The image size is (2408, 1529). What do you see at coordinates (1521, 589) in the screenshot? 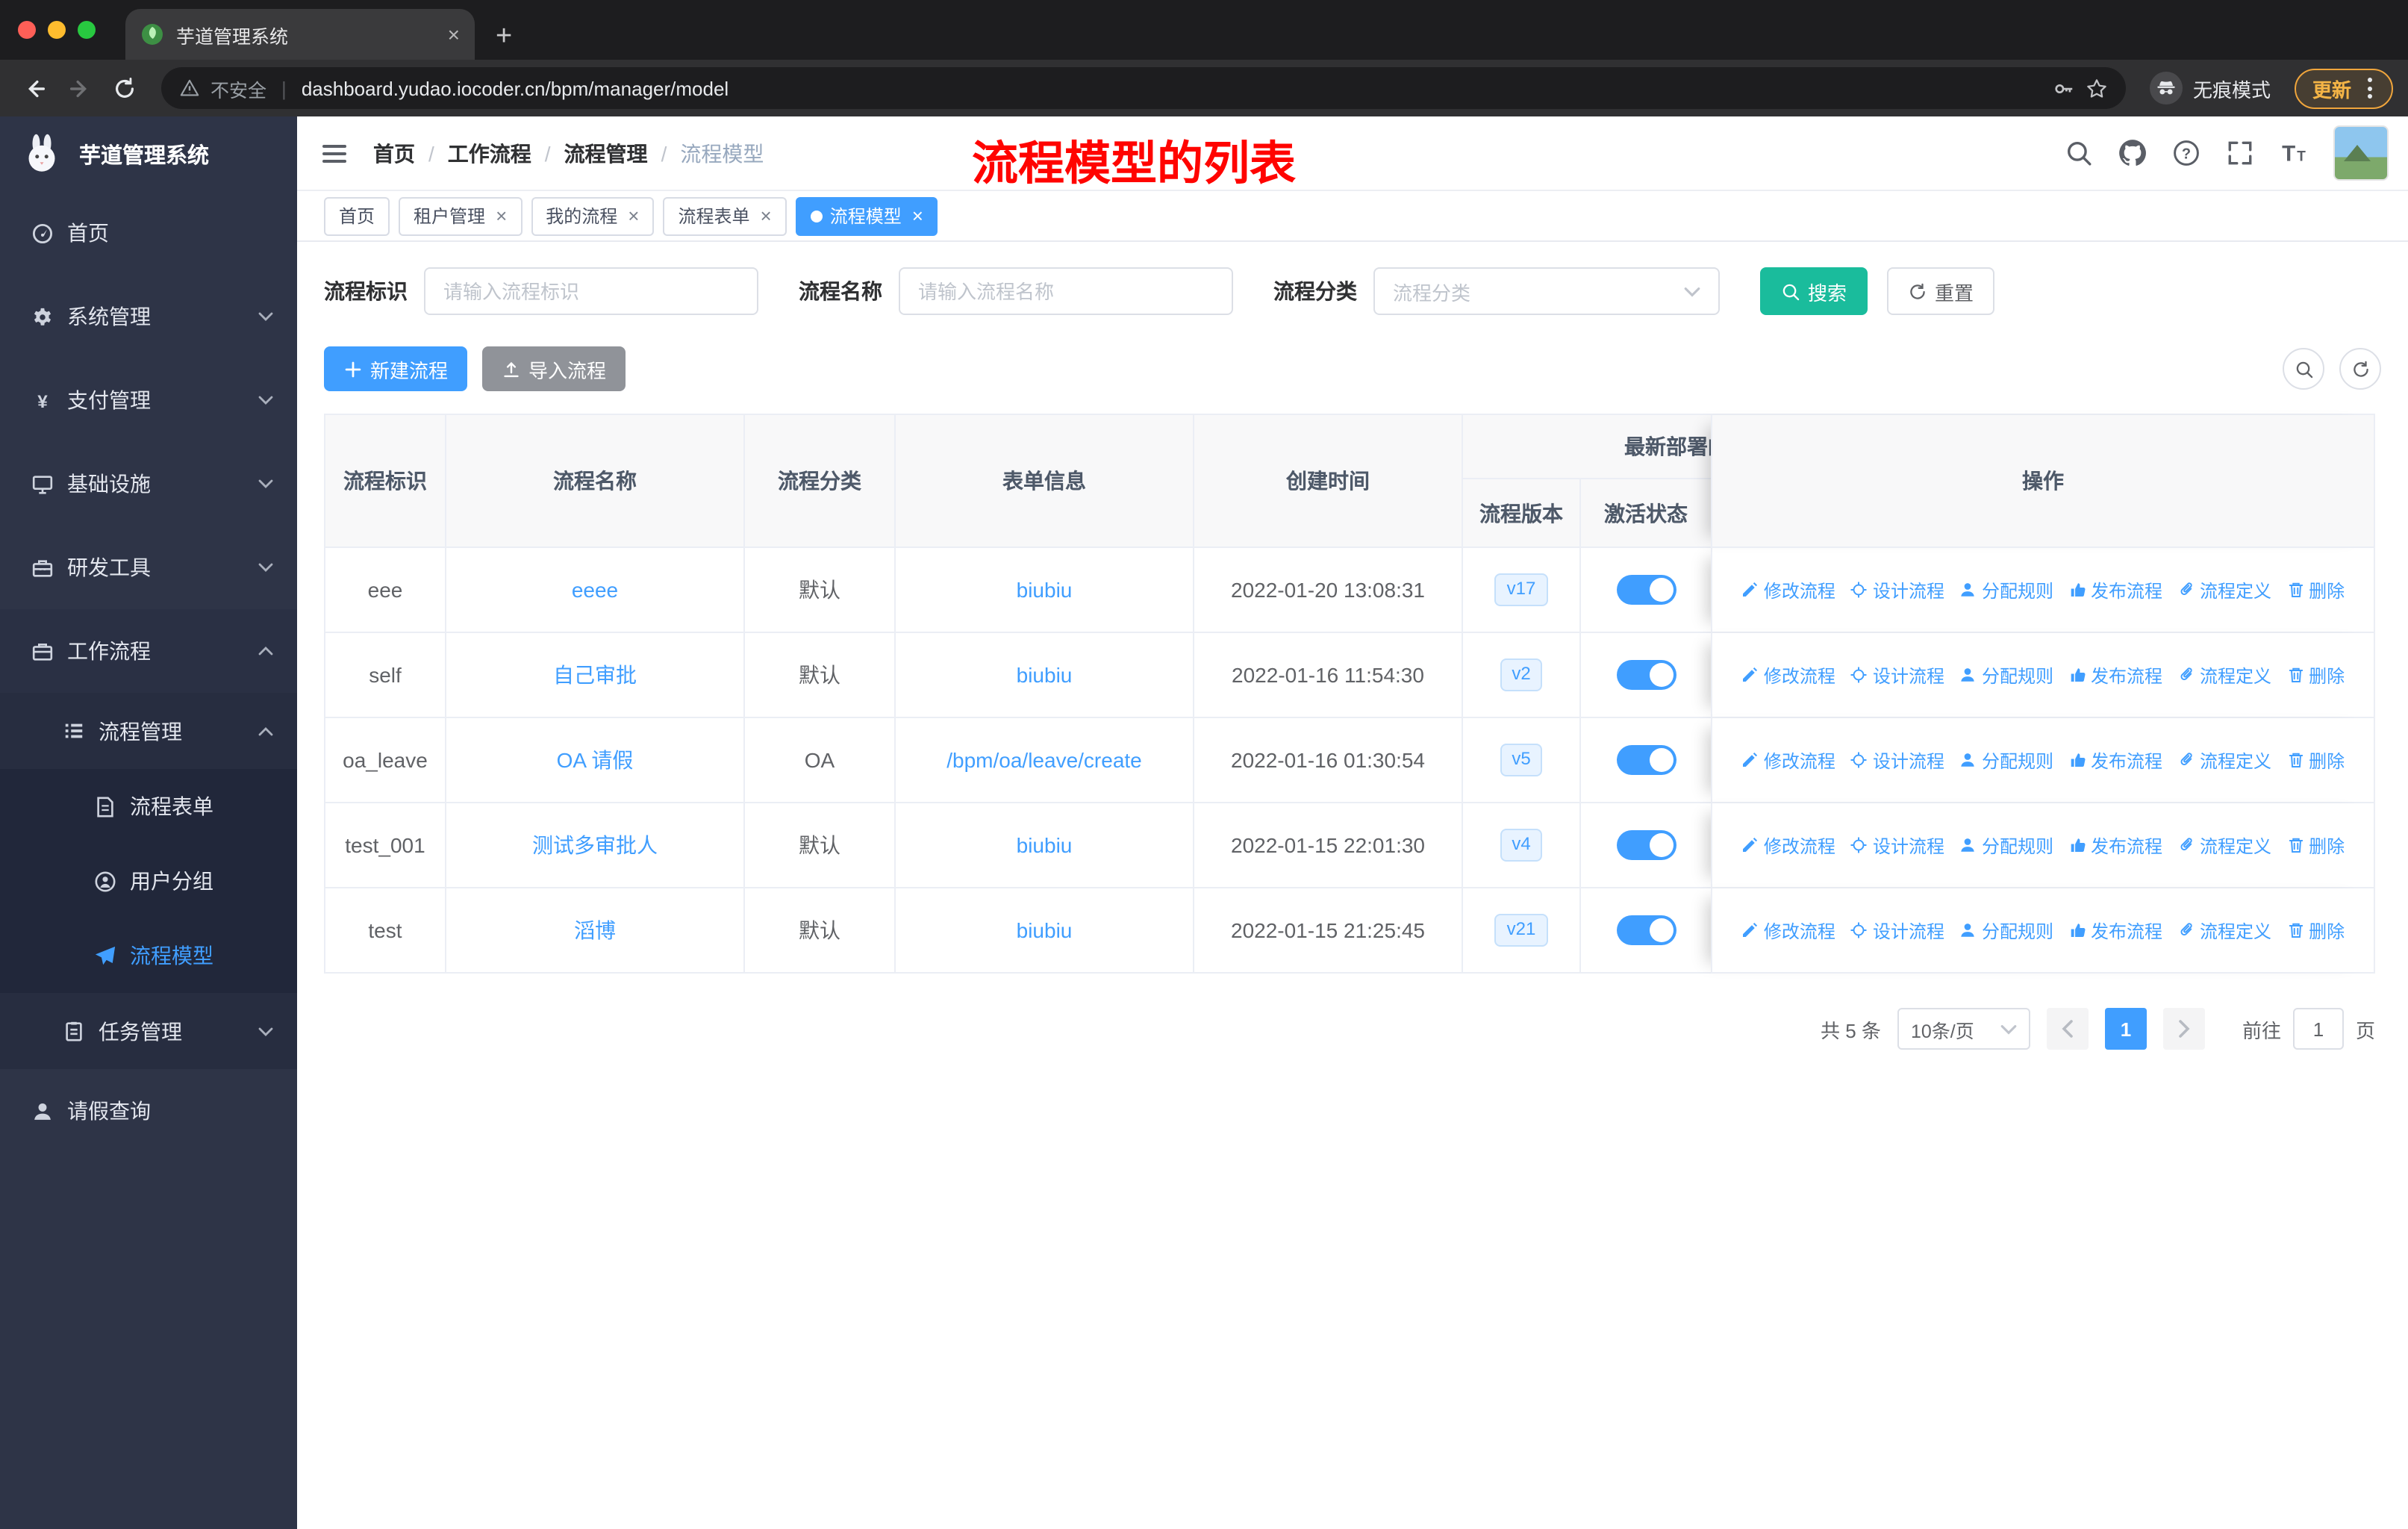
I see `version-badge: v17` at bounding box center [1521, 589].